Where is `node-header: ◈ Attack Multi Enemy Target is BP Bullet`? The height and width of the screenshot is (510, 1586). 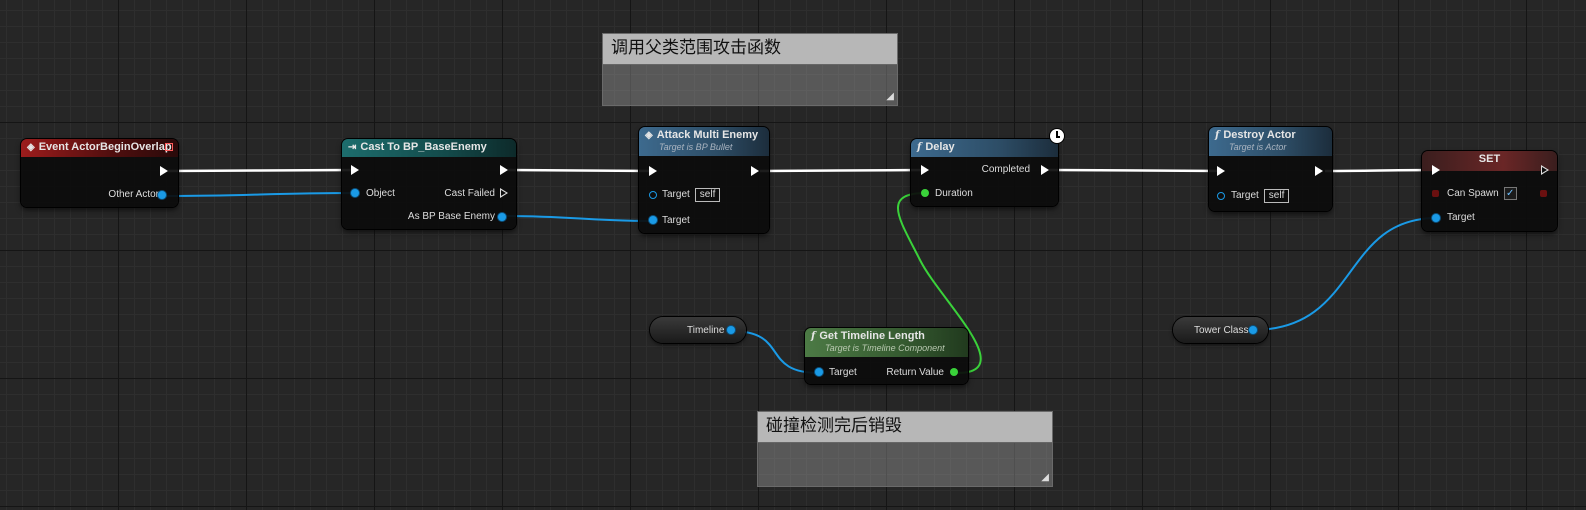 node-header: ◈ Attack Multi Enemy Target is BP Bullet is located at coordinates (704, 141).